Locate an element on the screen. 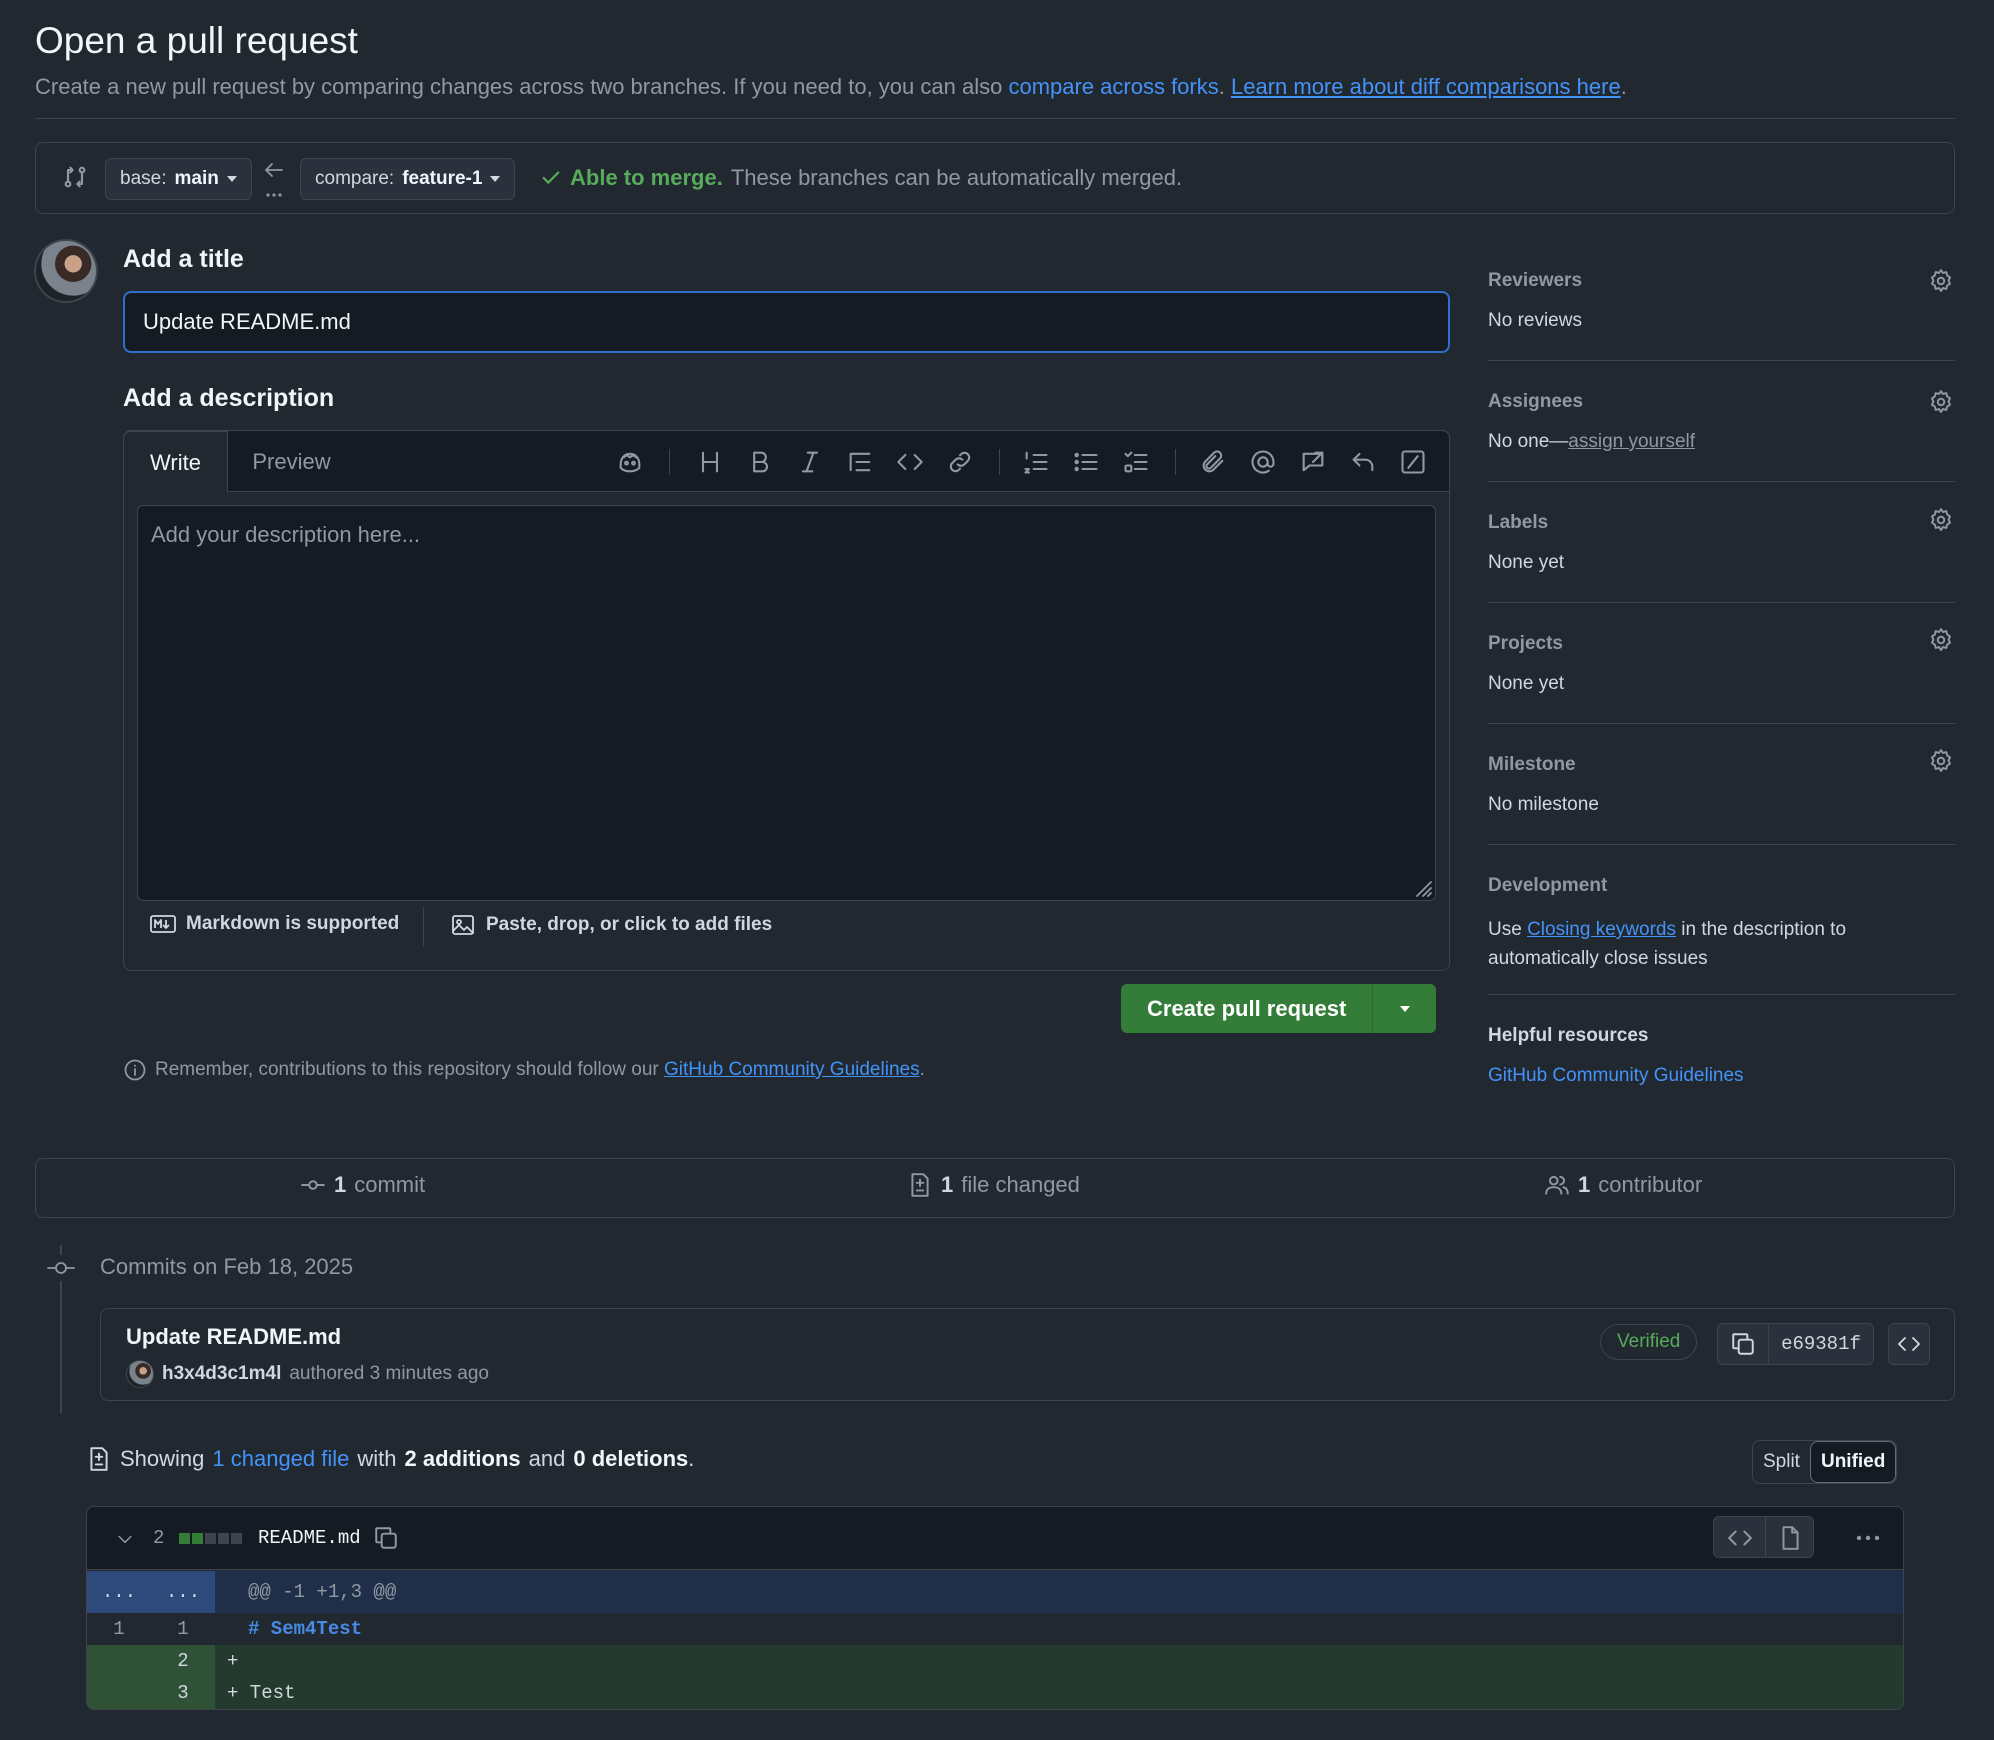 This screenshot has height=1740, width=1994. pr-title-input is located at coordinates (786, 322).